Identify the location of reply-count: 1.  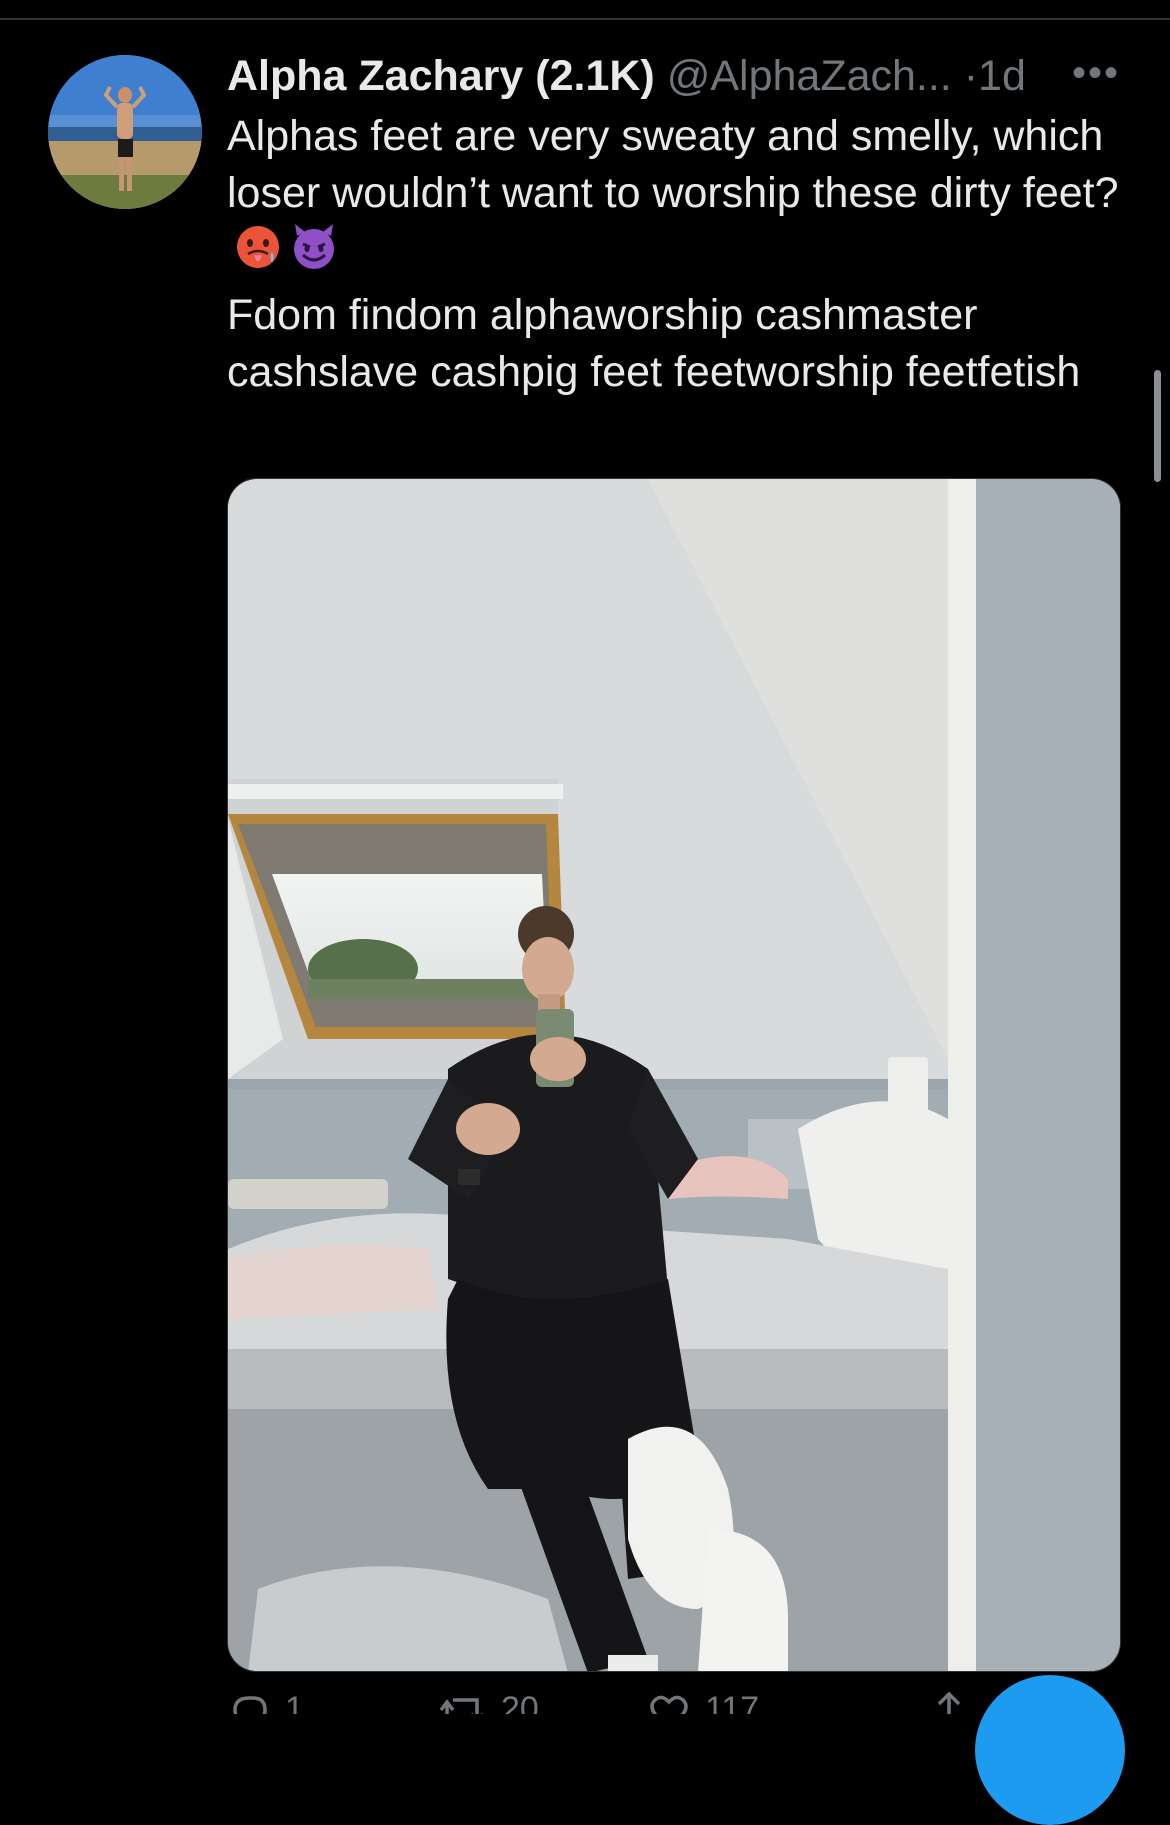
(294, 1702).